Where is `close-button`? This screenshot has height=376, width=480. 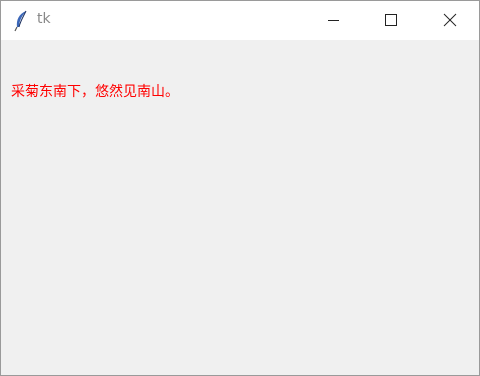 close-button is located at coordinates (450, 20).